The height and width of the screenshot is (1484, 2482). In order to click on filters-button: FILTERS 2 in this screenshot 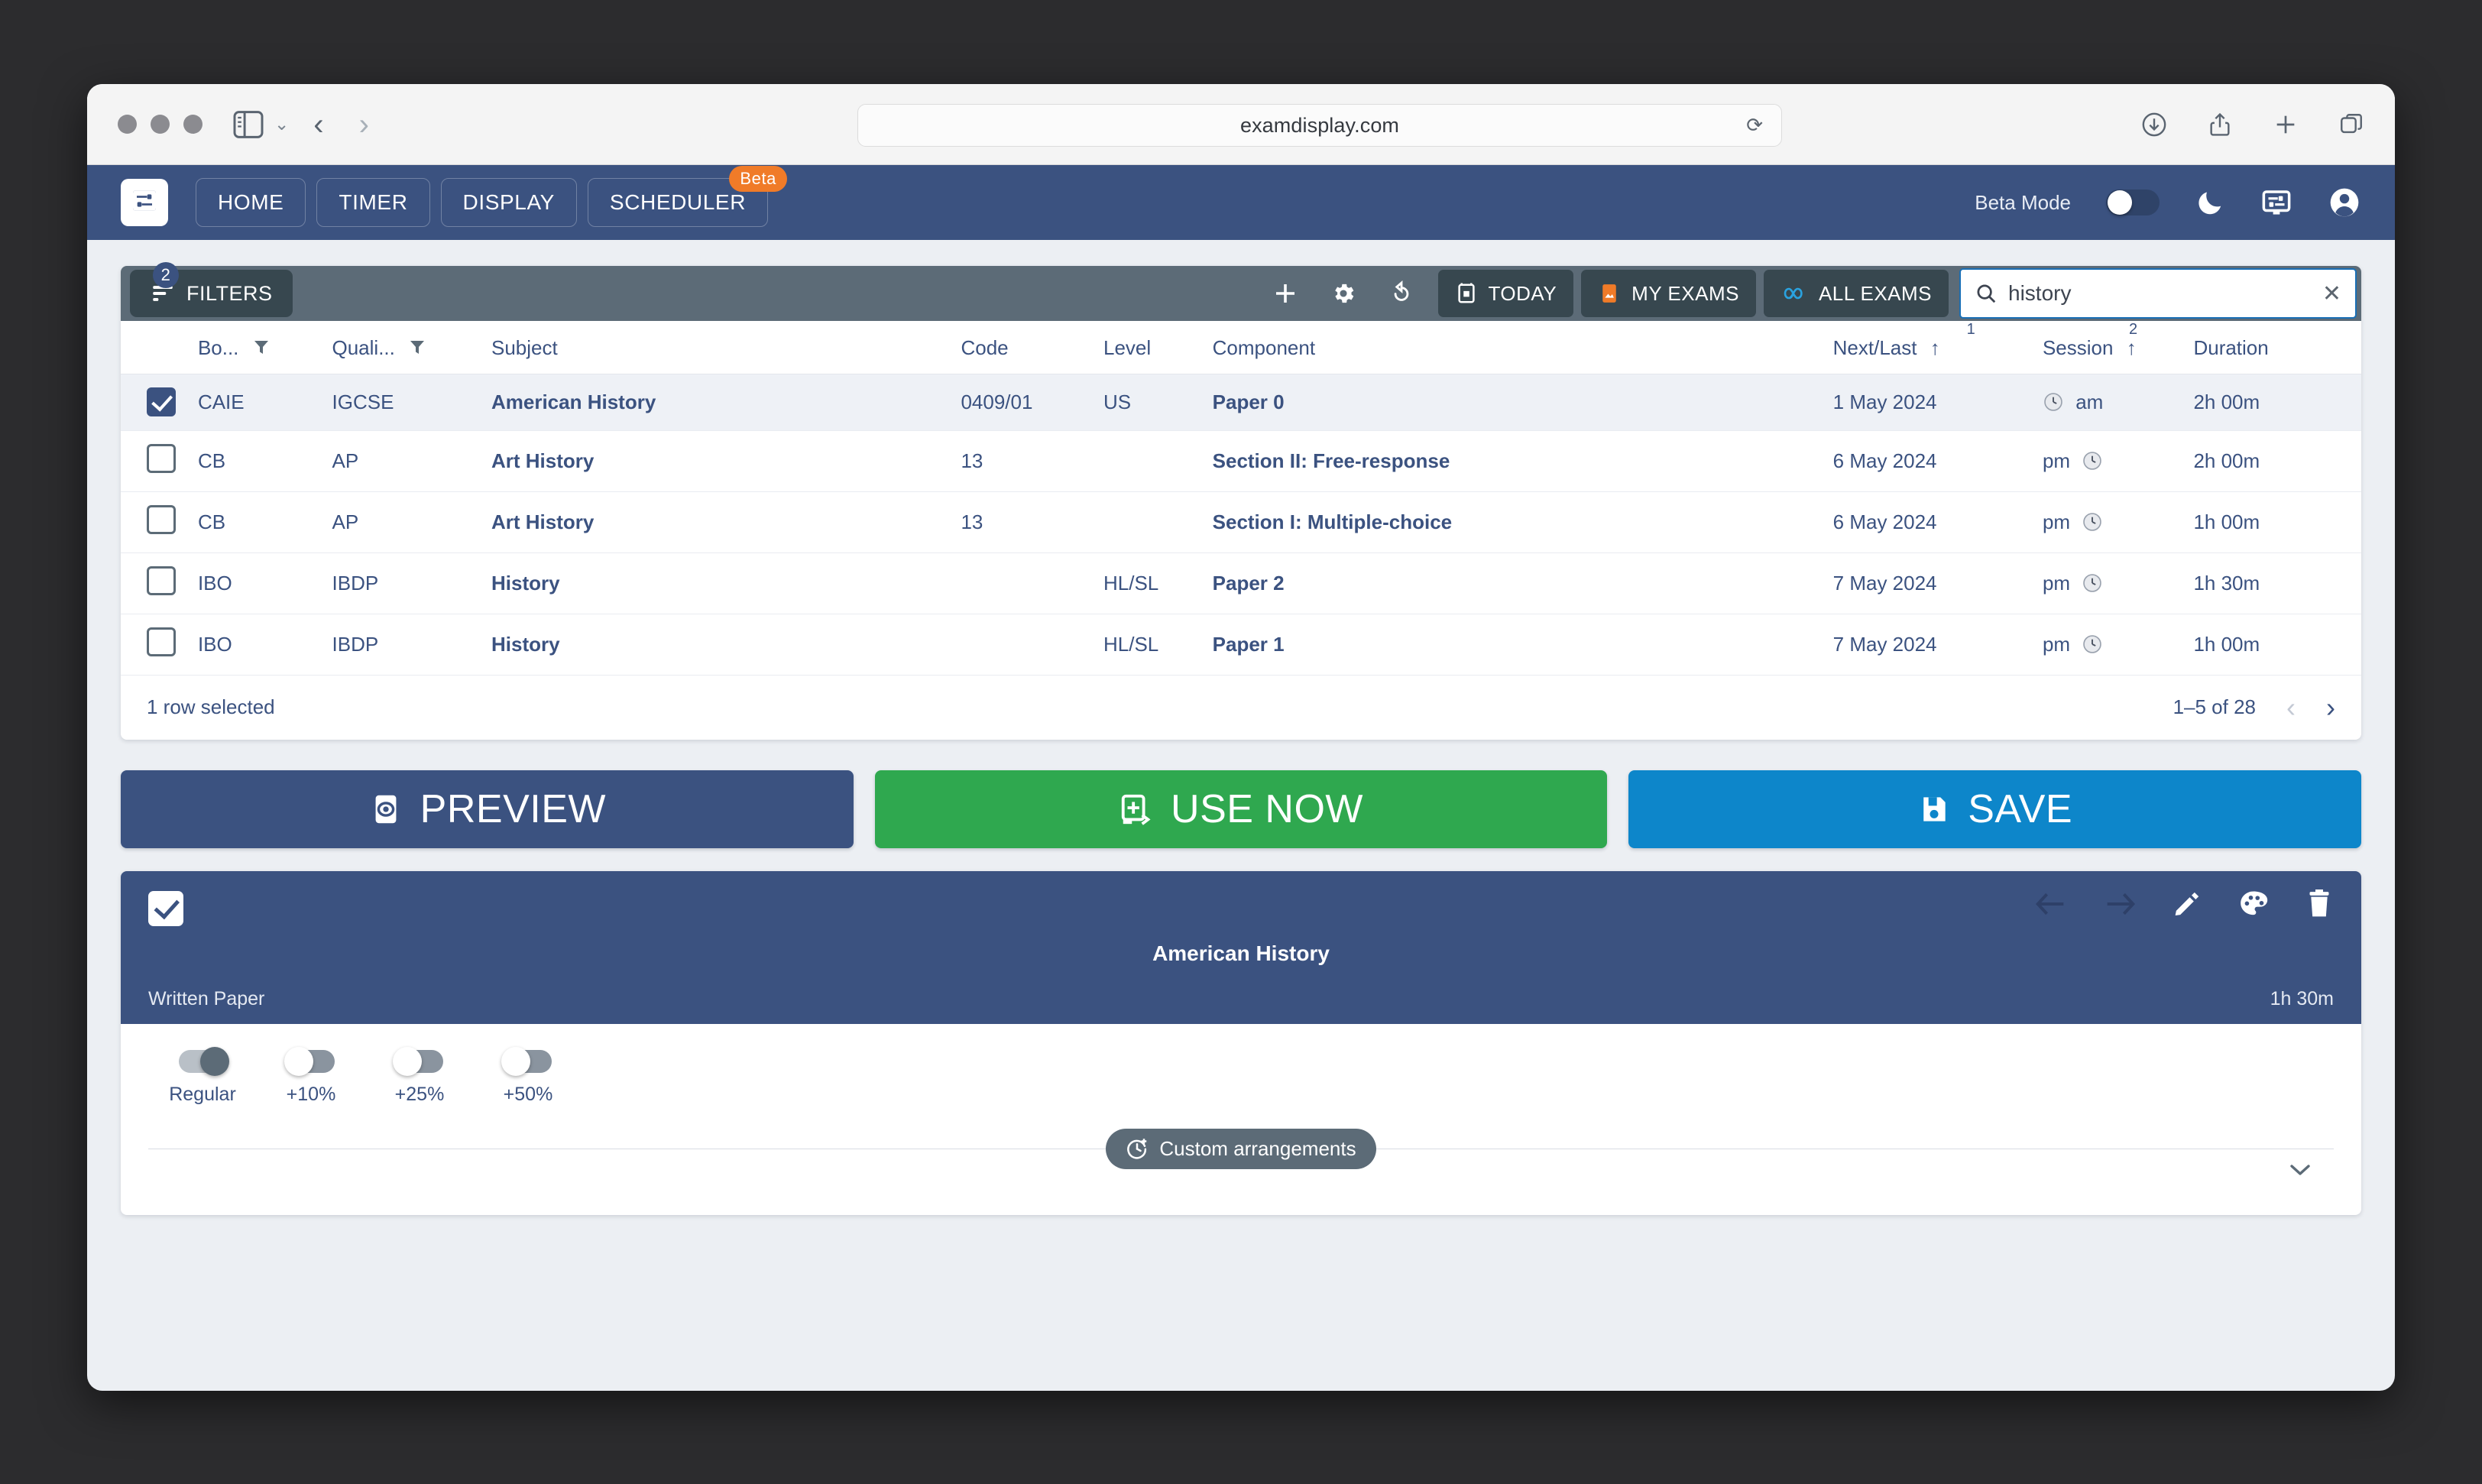, I will do `click(211, 290)`.